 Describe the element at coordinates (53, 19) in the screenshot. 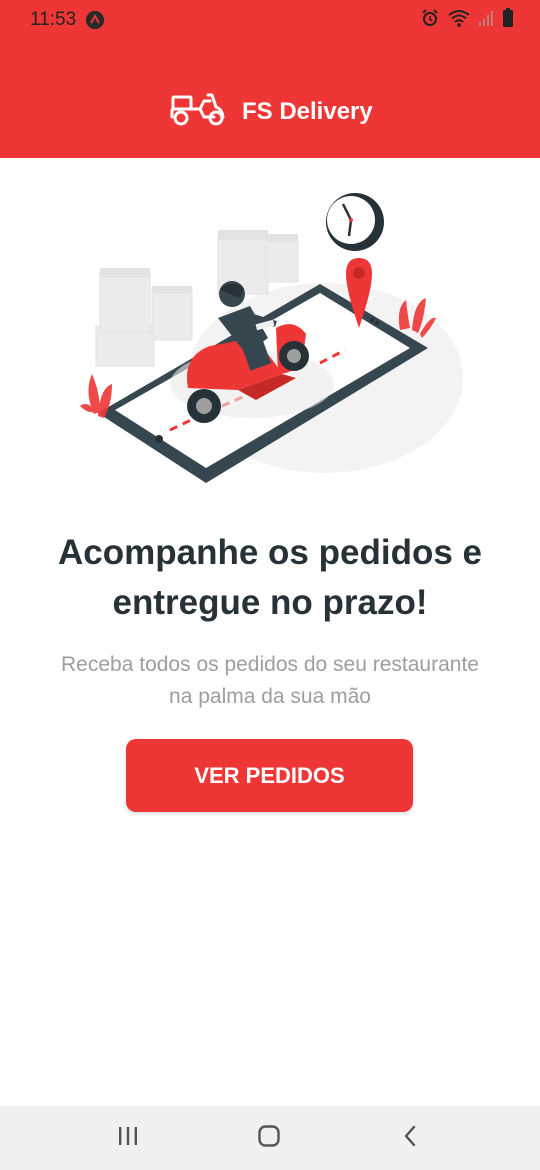

I see `status-time: 11:53` at that location.